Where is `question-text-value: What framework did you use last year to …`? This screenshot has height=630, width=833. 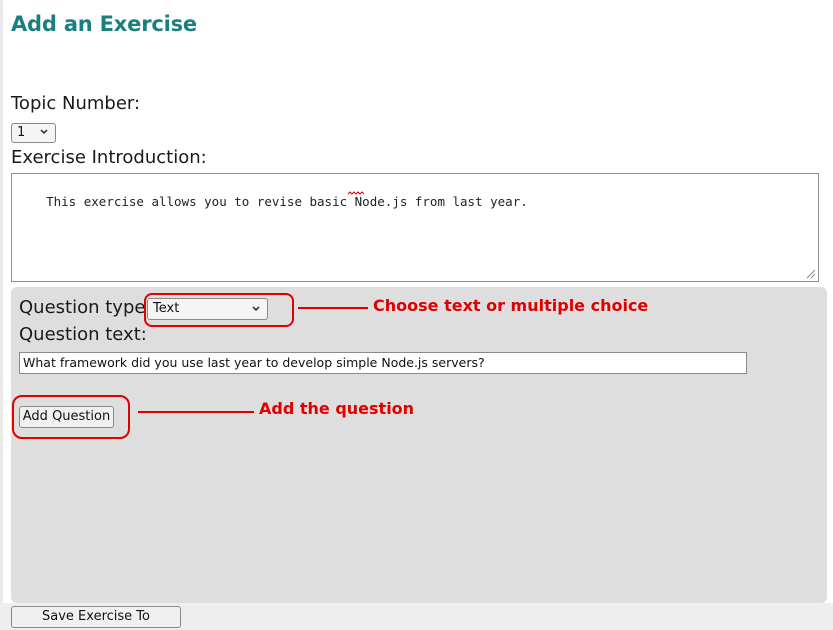 question-text-value: What framework did you use last year to … is located at coordinates (254, 362).